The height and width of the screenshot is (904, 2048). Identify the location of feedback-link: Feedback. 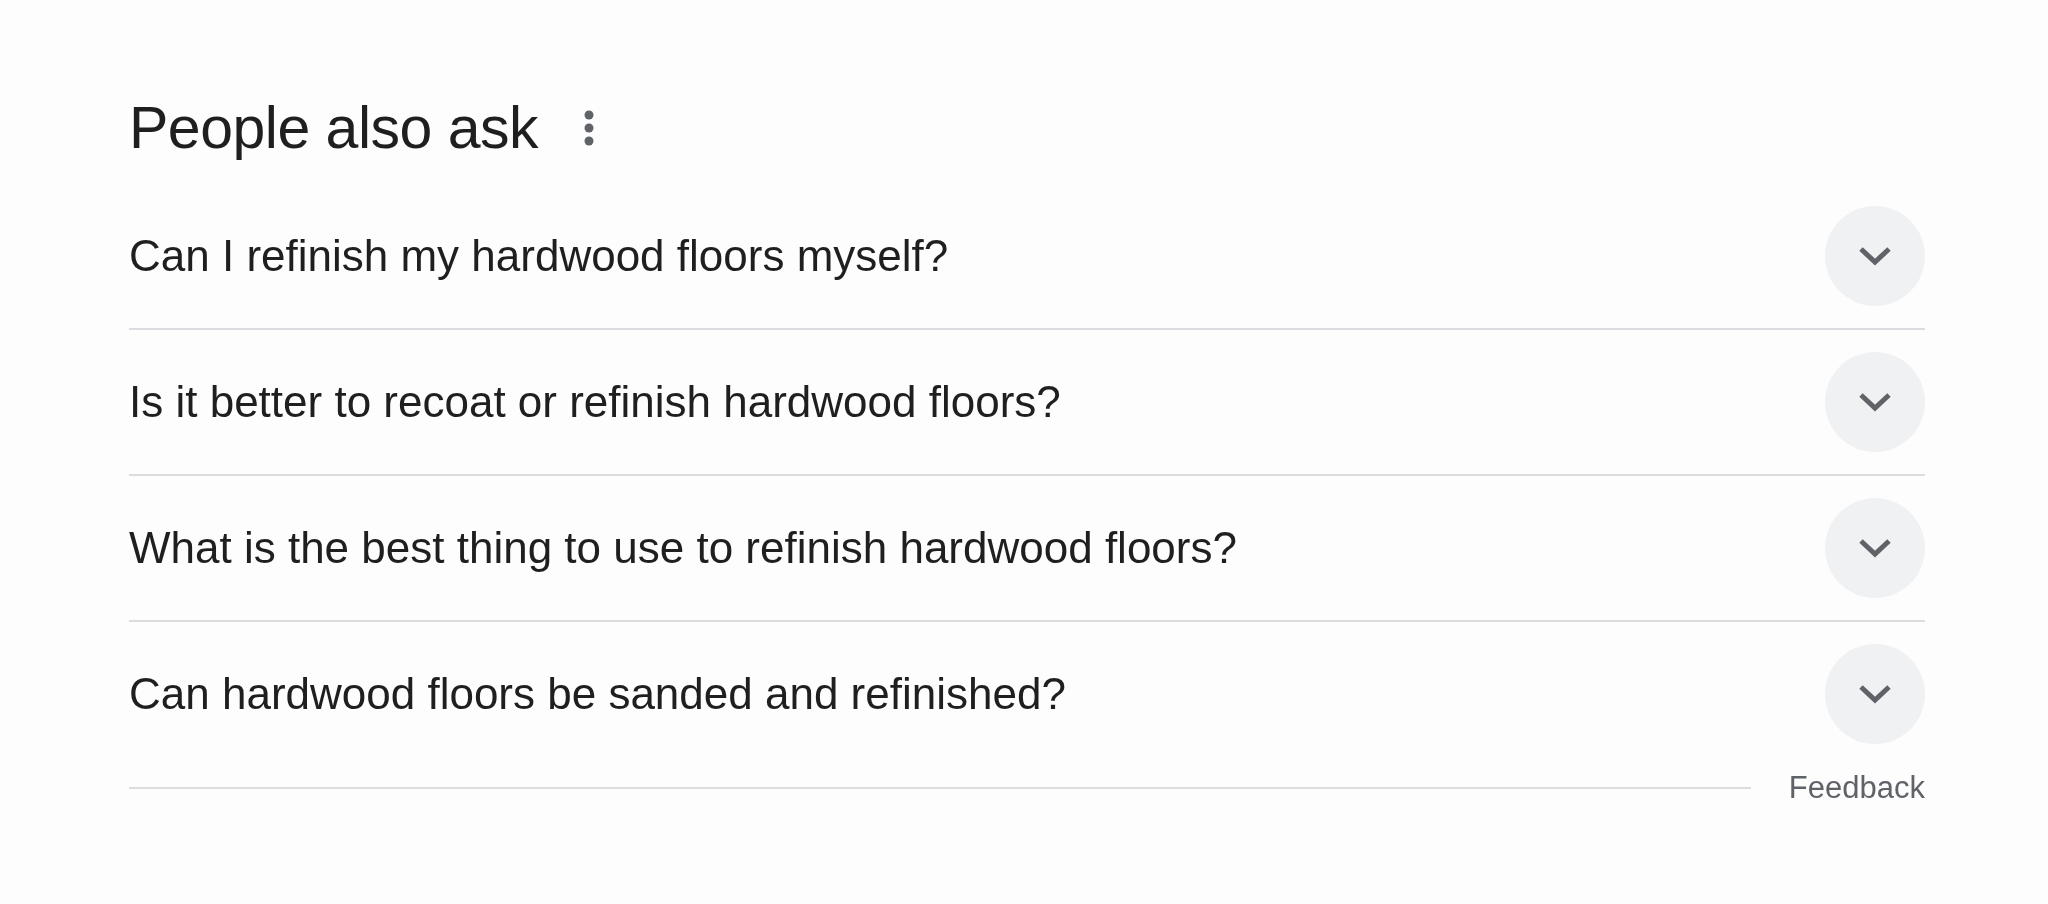
(1856, 788).